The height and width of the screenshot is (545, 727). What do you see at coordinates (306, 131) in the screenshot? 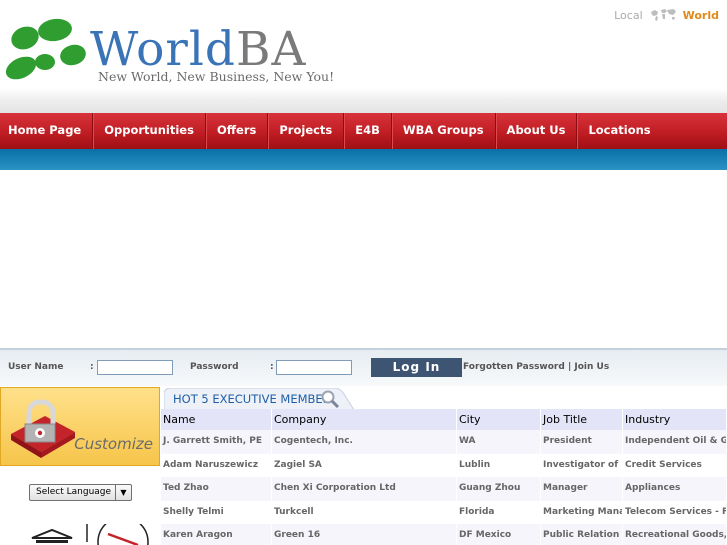
I see `nav-projects: Projects` at bounding box center [306, 131].